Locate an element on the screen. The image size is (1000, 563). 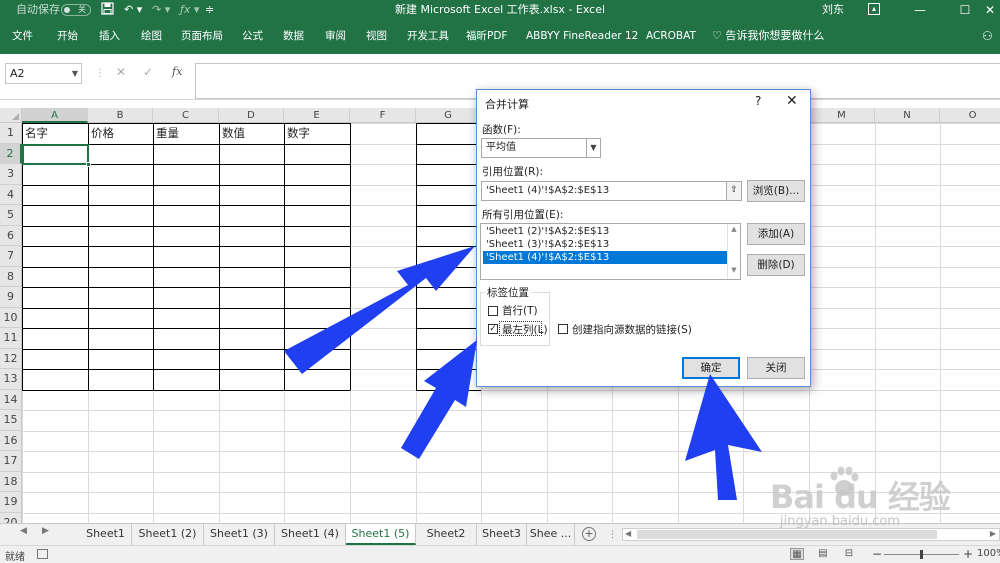
macro-record-icon is located at coordinates (42, 554).